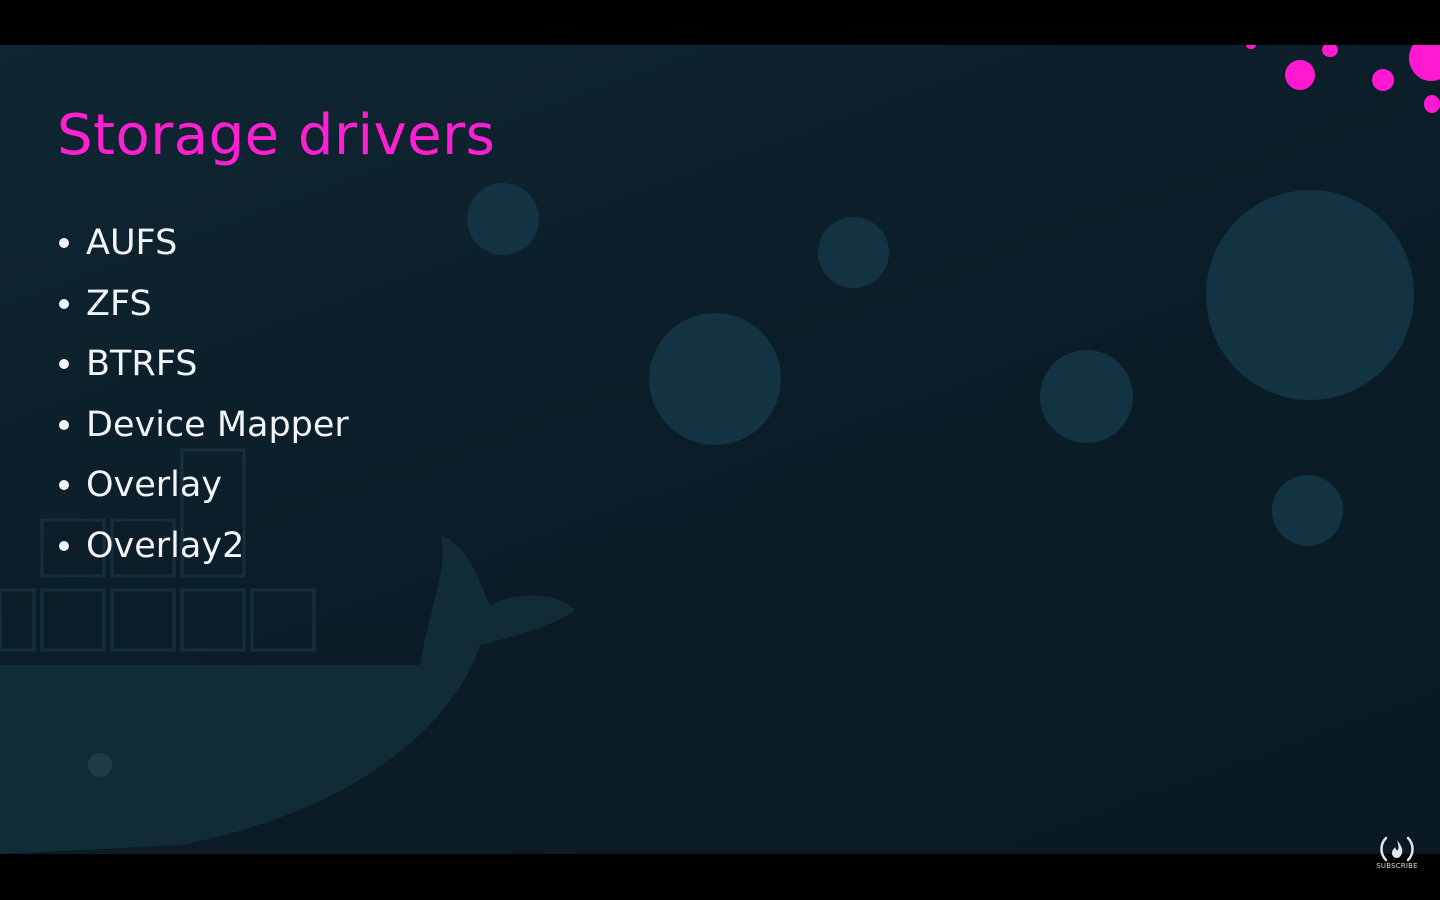  What do you see at coordinates (1397, 866) in the screenshot?
I see `subscribe-label: SUBSCRIBE` at bounding box center [1397, 866].